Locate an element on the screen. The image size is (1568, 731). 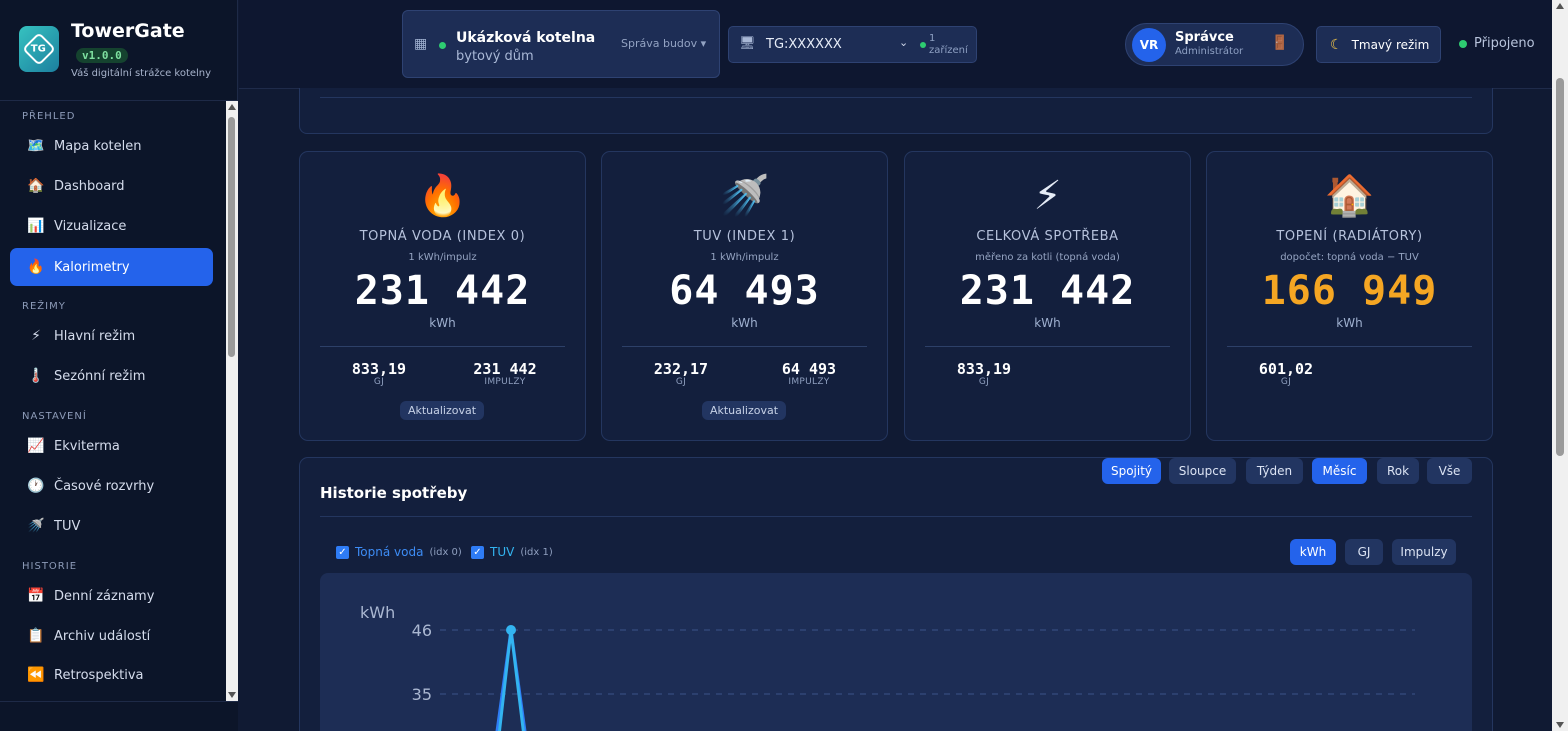
main-scrollbar-thumb is located at coordinates (1560, 267).